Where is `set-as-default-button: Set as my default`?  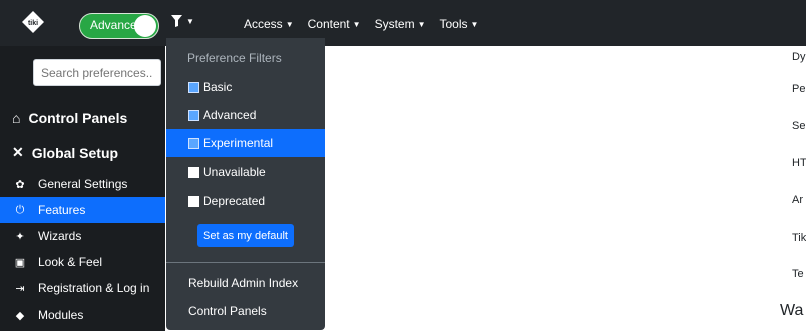 set-as-default-button: Set as my default is located at coordinates (245, 235).